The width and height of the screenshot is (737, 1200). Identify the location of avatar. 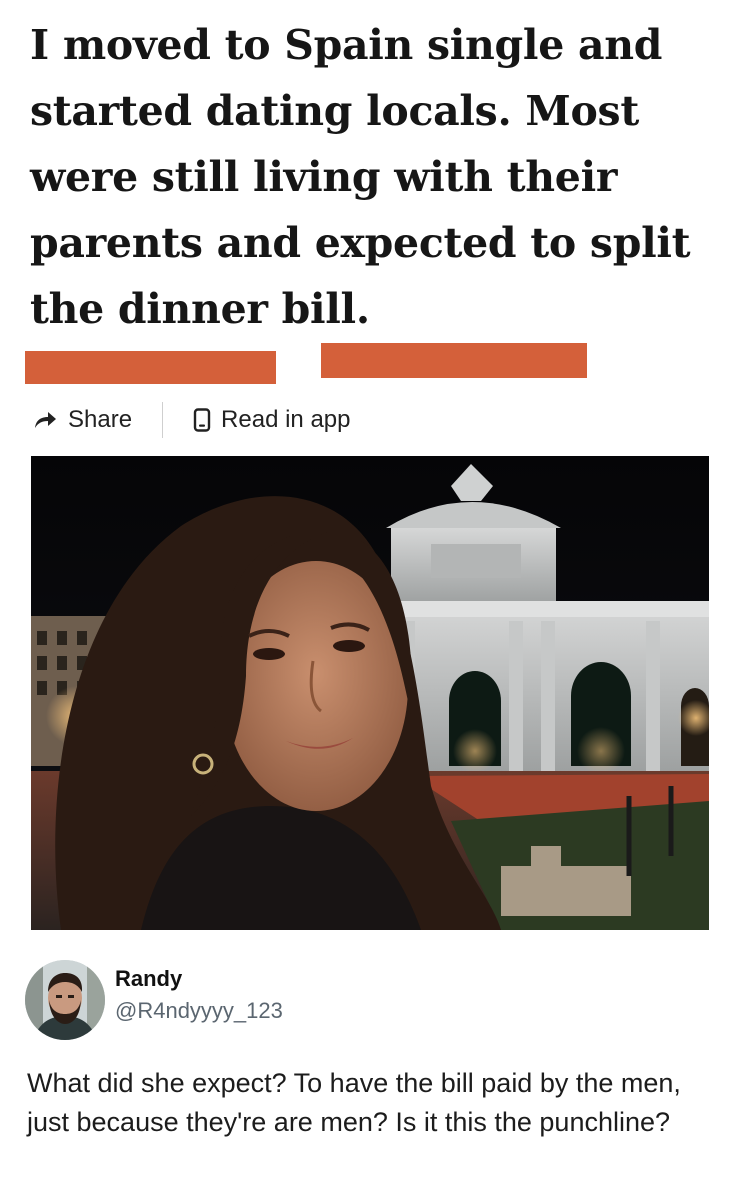
(65, 1000).